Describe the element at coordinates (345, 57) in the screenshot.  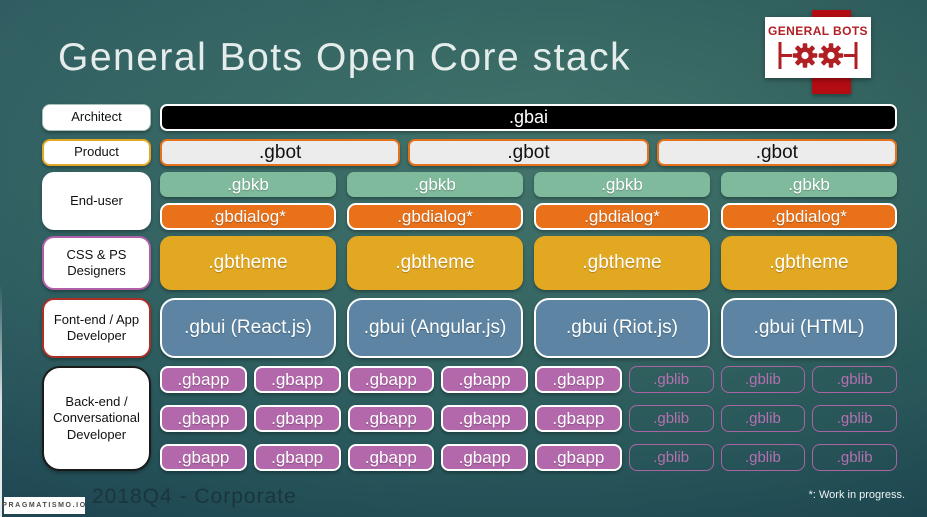
I see `slide-title: General Bots Open Core stack` at that location.